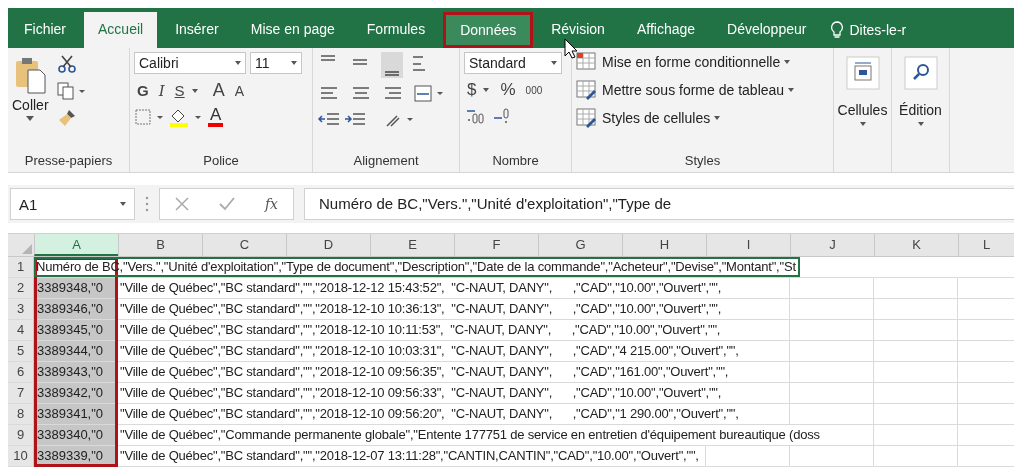 The height and width of the screenshot is (475, 1014). Describe the element at coordinates (27, 249) in the screenshot. I see `triangle-icon` at that location.